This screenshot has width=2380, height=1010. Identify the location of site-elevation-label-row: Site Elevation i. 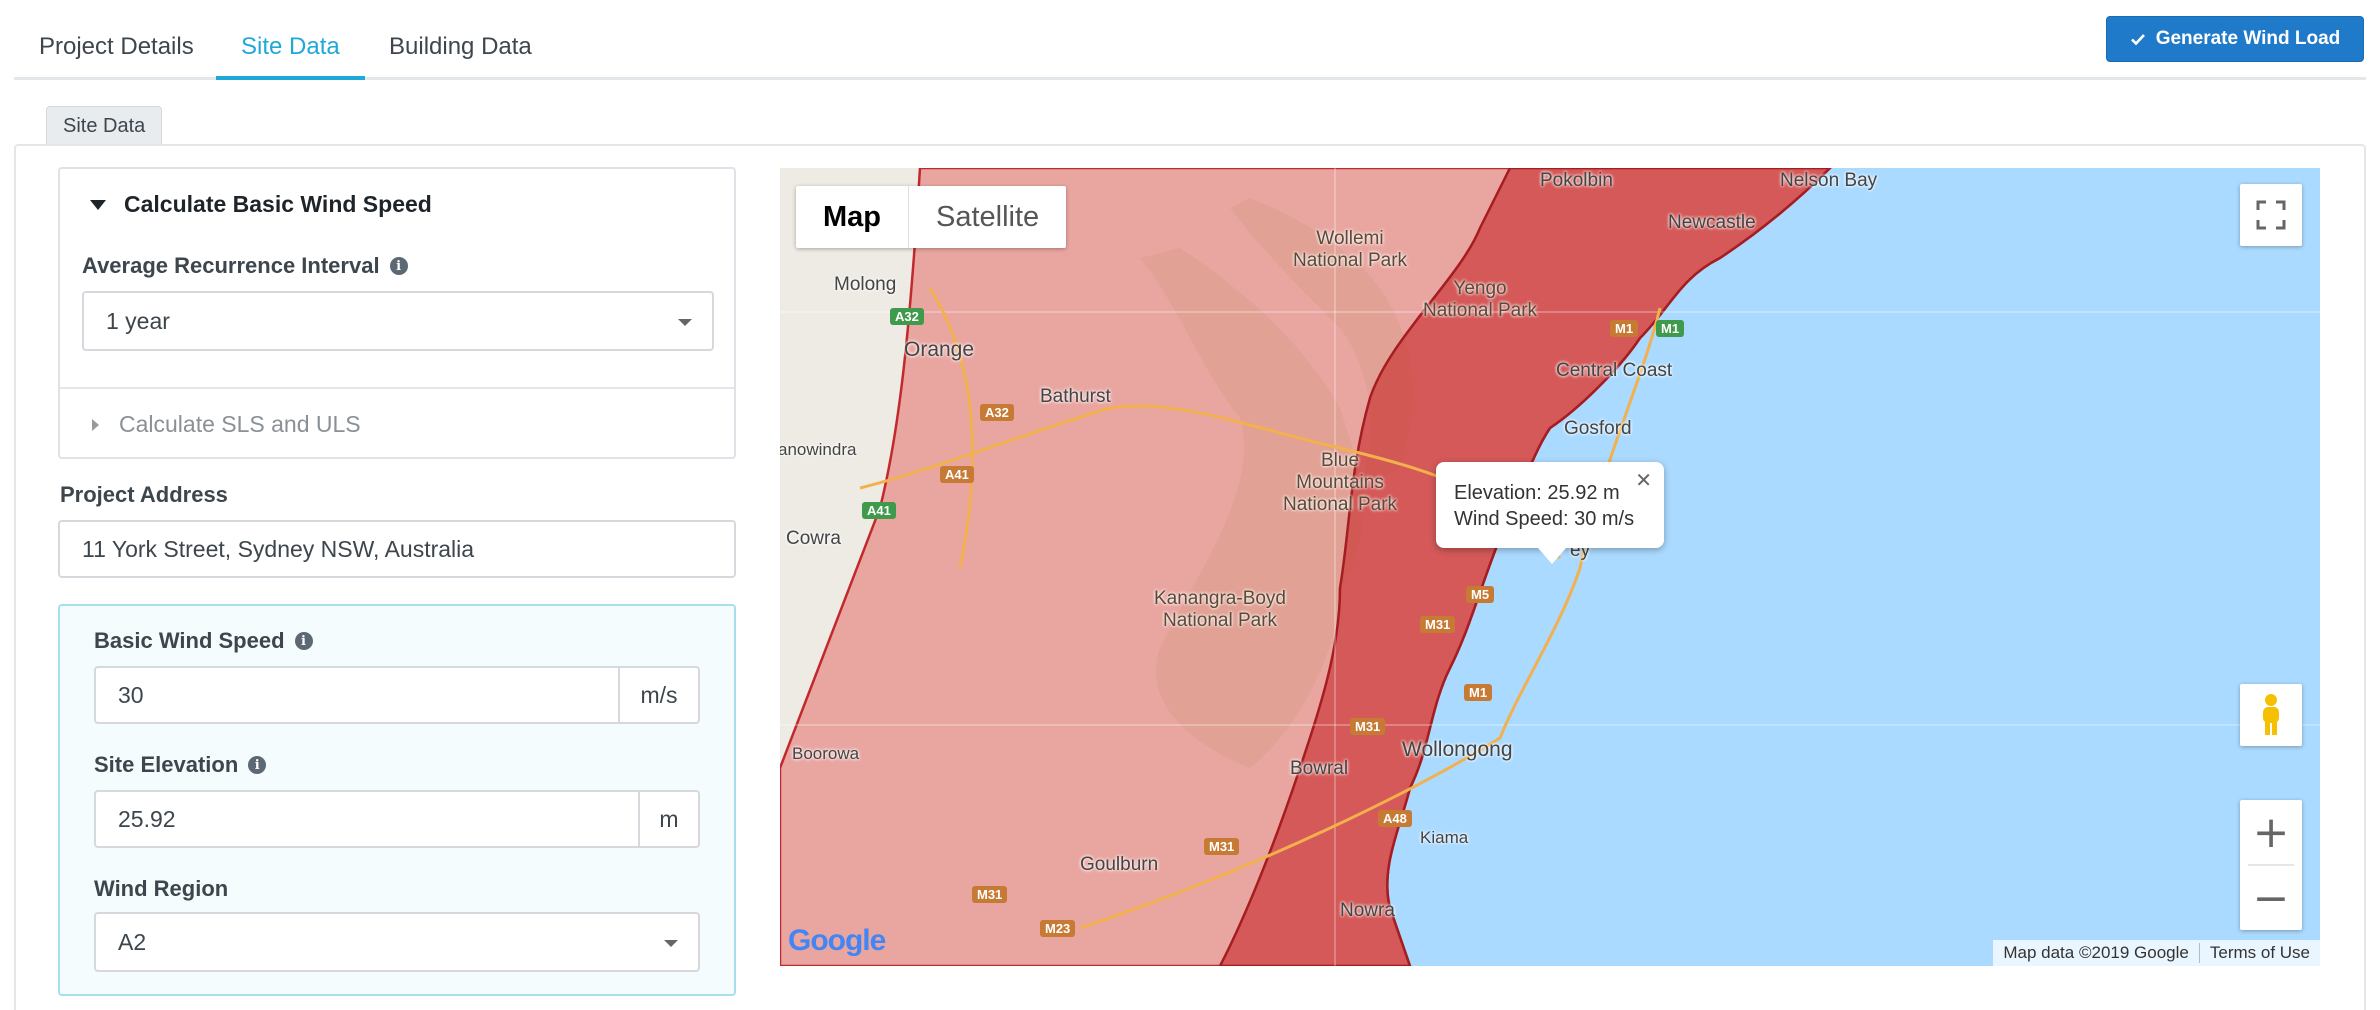
(180, 765).